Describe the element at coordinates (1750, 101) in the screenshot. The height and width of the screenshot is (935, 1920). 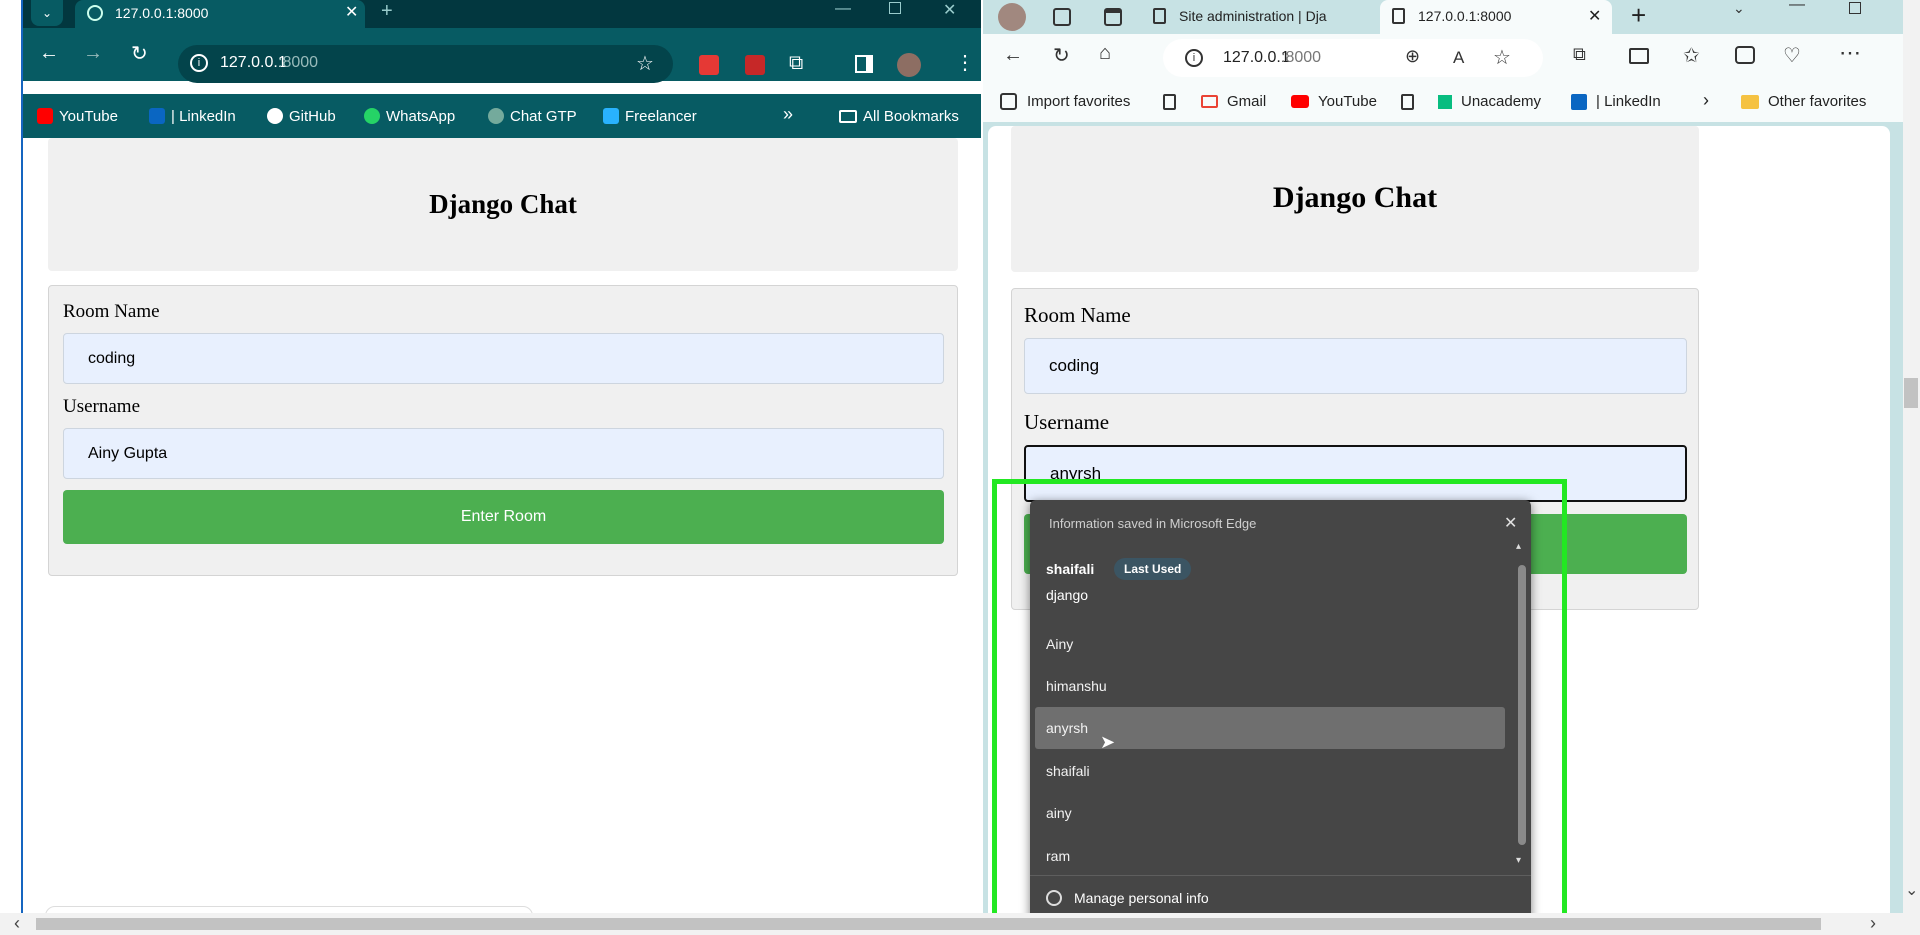
I see `folder-icon` at that location.